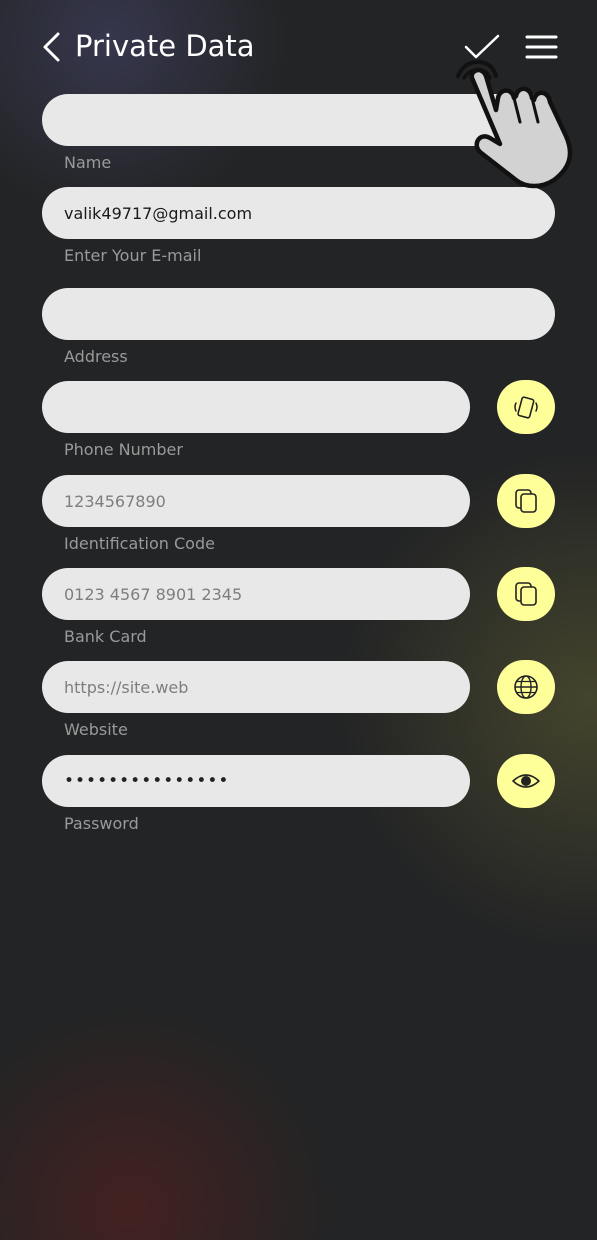 The width and height of the screenshot is (597, 1240). What do you see at coordinates (298, 213) in the screenshot?
I see `email-input: valik49717@gmail.com` at bounding box center [298, 213].